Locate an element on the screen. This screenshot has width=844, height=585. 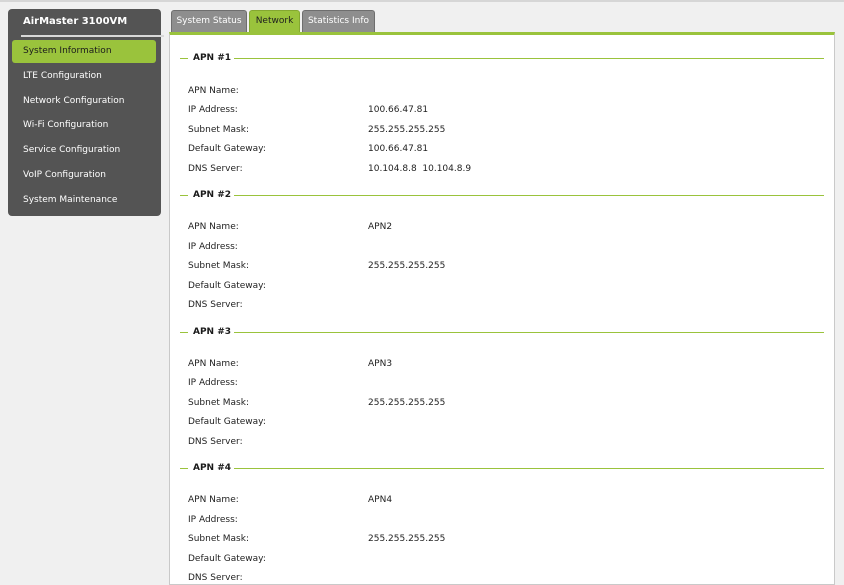
ip-address-row: IP Address: 100.66.47.81 is located at coordinates (488, 110).